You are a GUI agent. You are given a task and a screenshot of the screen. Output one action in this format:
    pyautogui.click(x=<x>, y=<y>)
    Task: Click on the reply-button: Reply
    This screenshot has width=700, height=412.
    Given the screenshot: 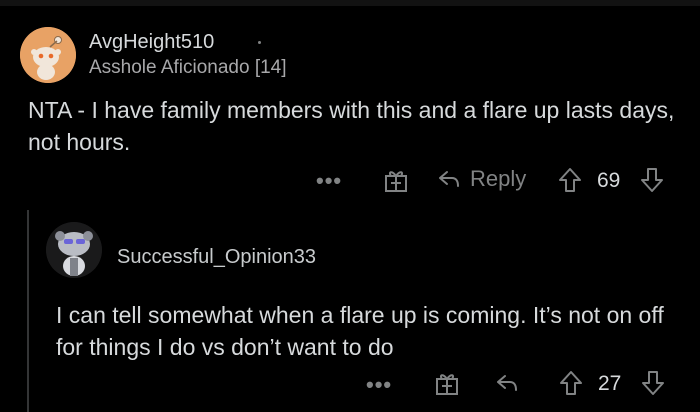 What is the action you would take?
    pyautogui.click(x=481, y=179)
    